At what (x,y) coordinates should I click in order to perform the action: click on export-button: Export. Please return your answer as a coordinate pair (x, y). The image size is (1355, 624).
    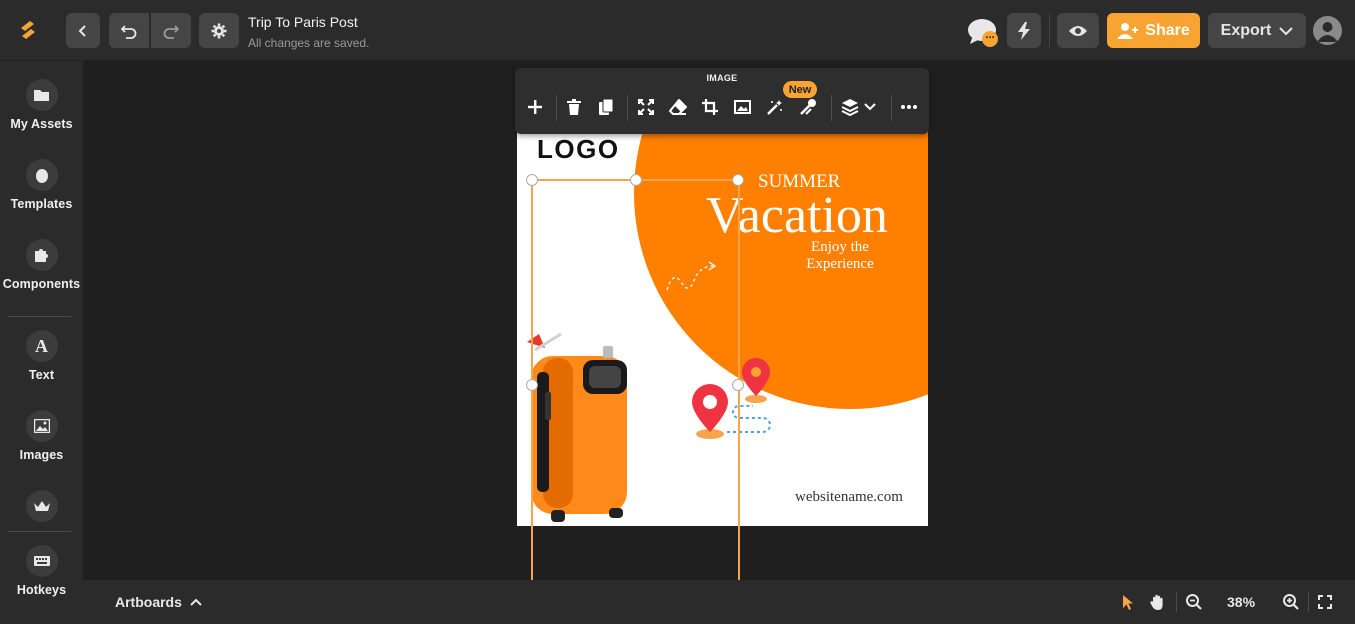
    Looking at the image, I should click on (1257, 30).